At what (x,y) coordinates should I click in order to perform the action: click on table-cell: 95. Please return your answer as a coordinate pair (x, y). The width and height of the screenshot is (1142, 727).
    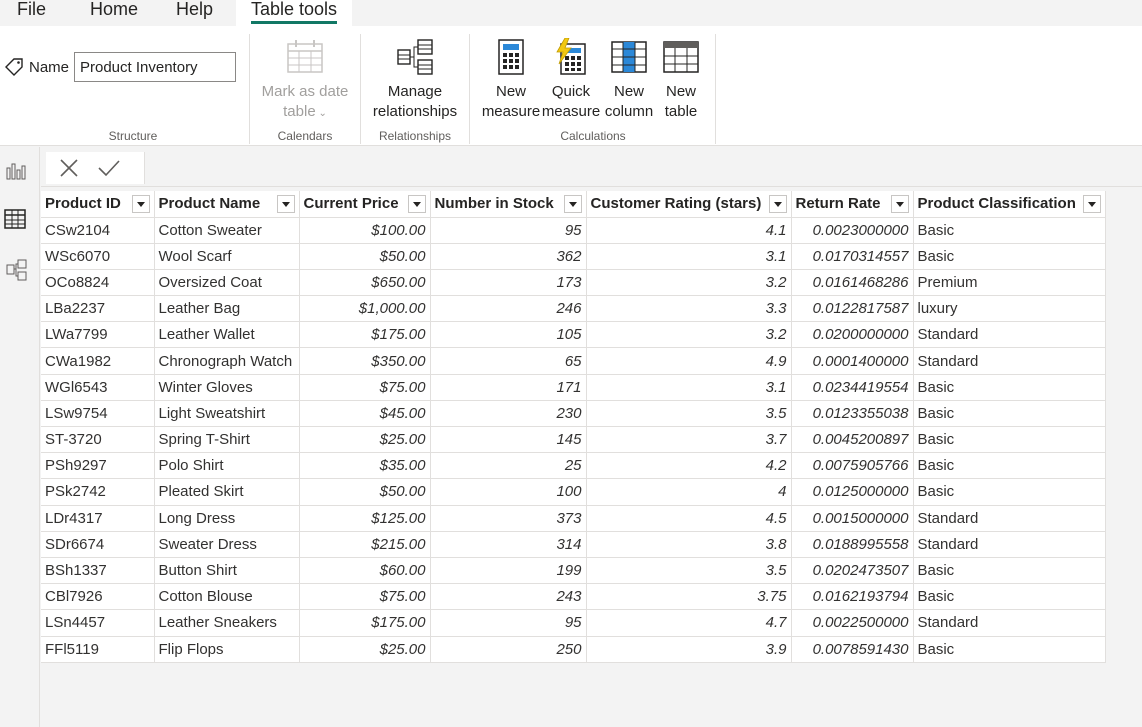
    Looking at the image, I should click on (508, 230).